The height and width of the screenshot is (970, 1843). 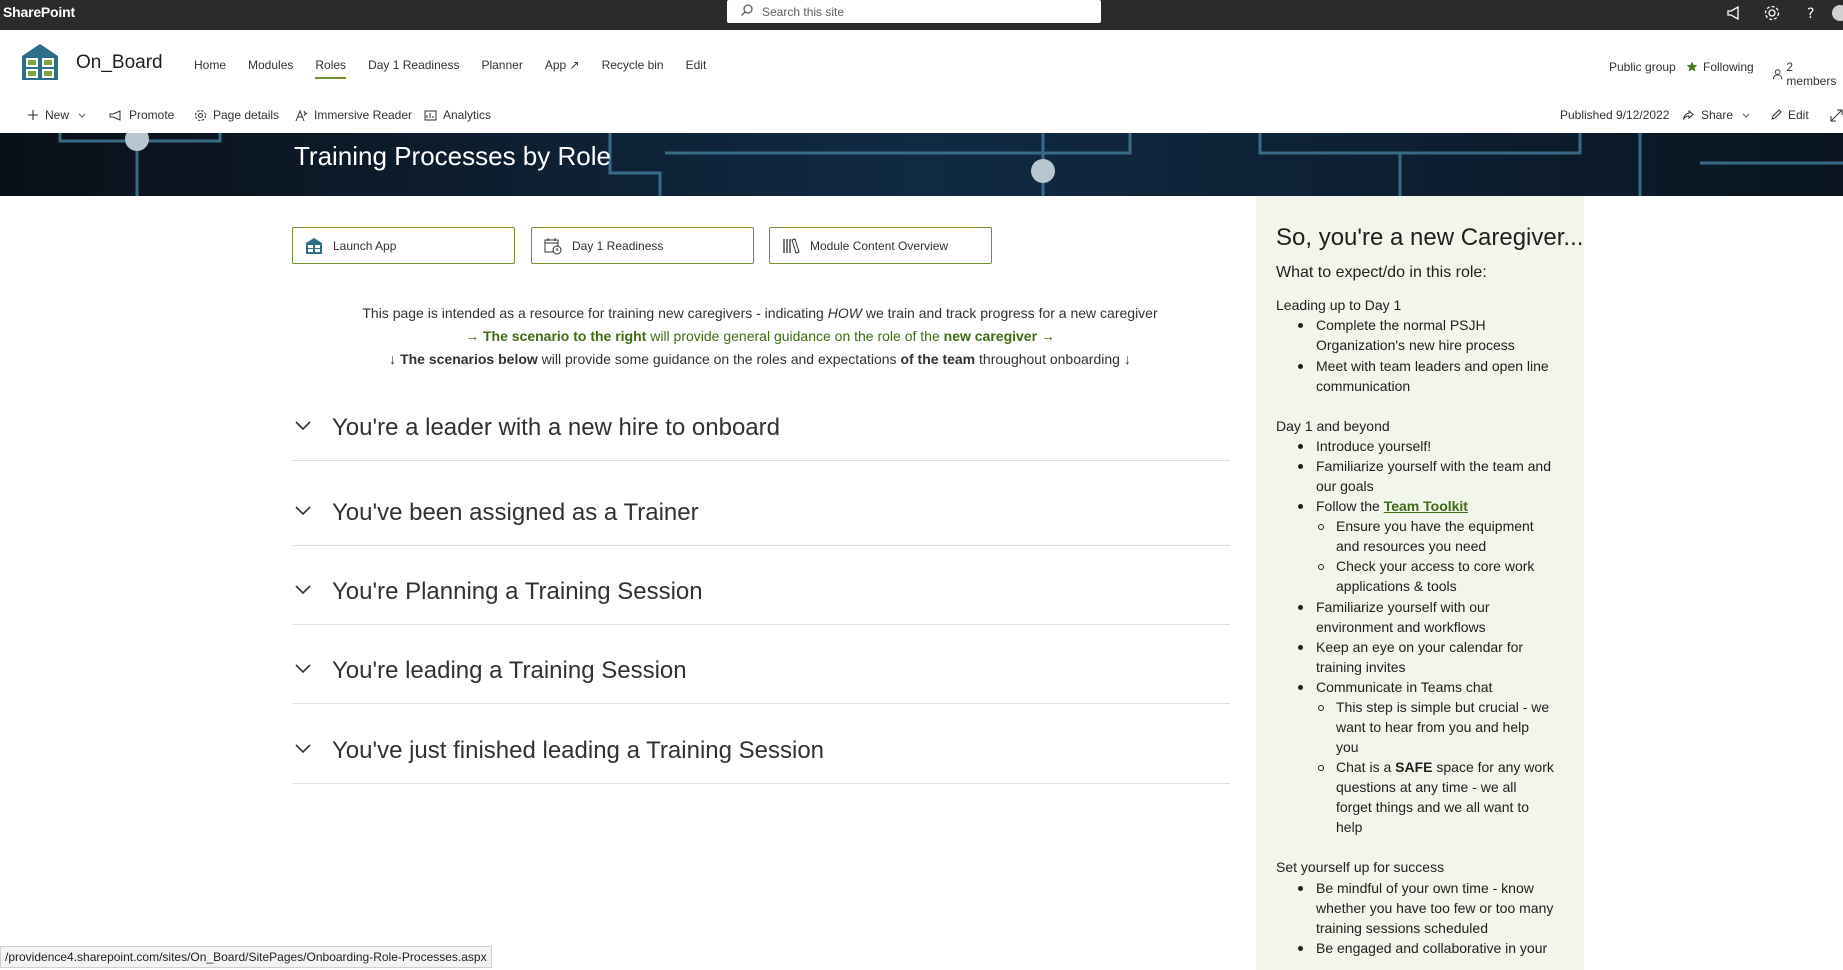 What do you see at coordinates (844, 313) in the screenshot?
I see `intro-emphasis: HOW` at bounding box center [844, 313].